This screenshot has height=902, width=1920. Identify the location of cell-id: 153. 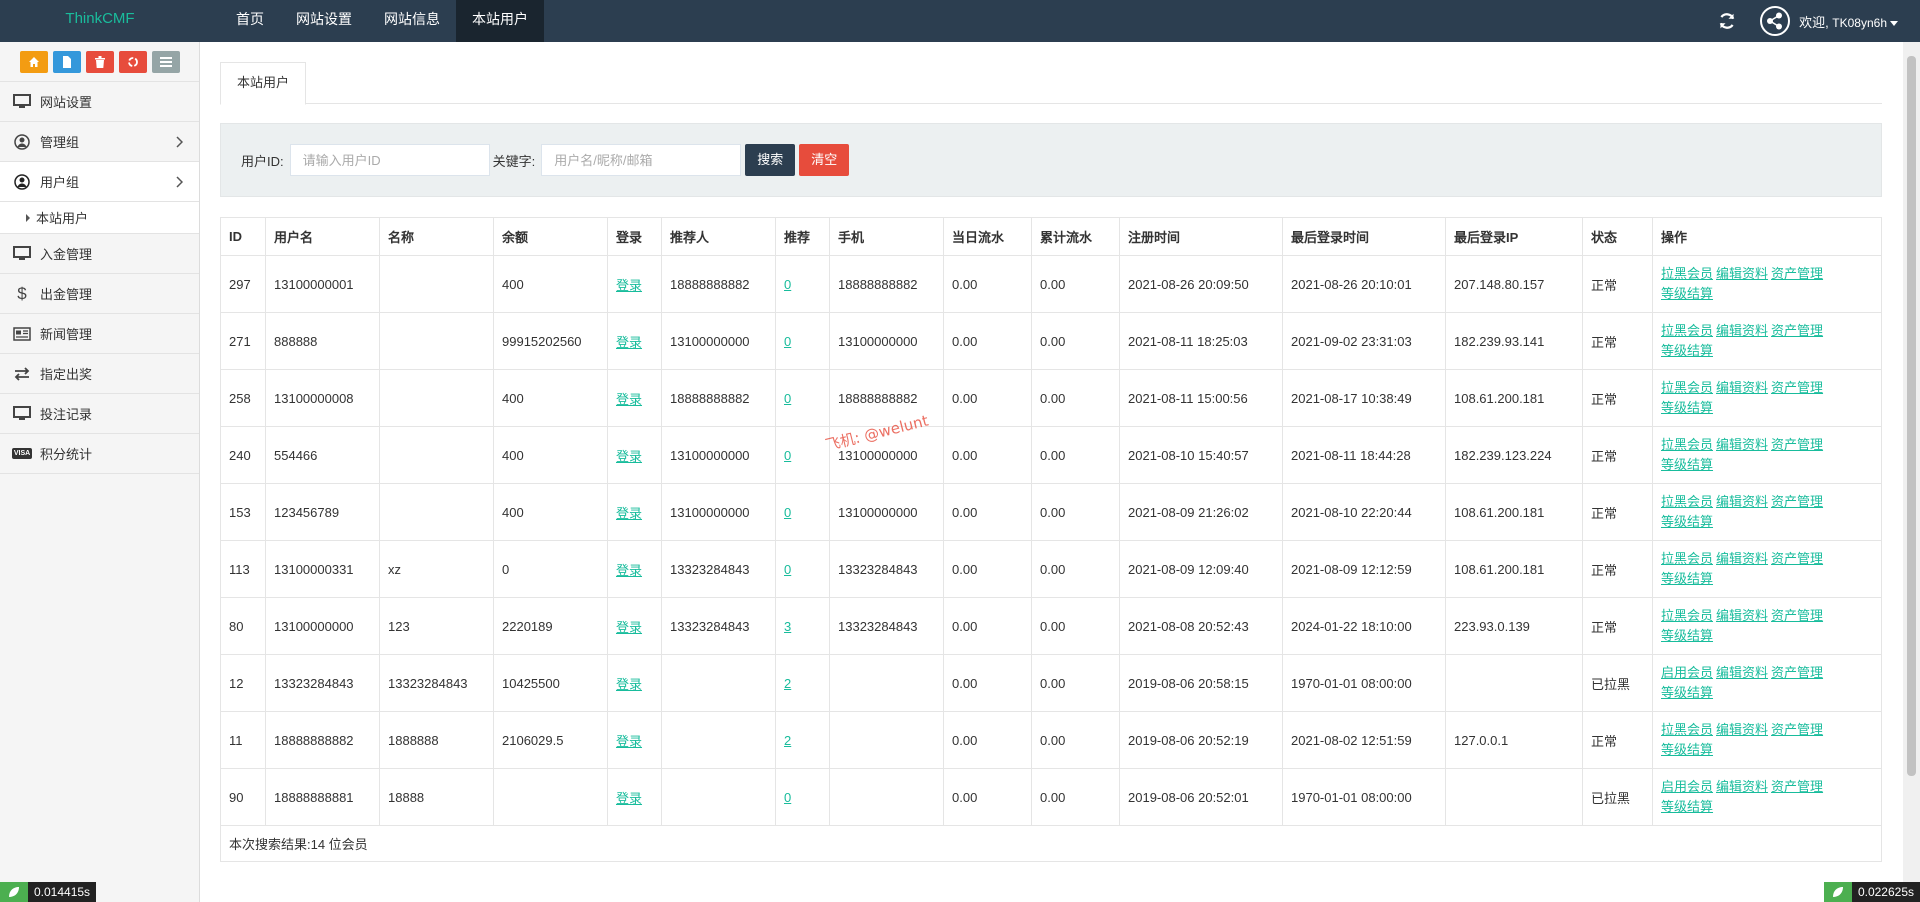
(243, 512).